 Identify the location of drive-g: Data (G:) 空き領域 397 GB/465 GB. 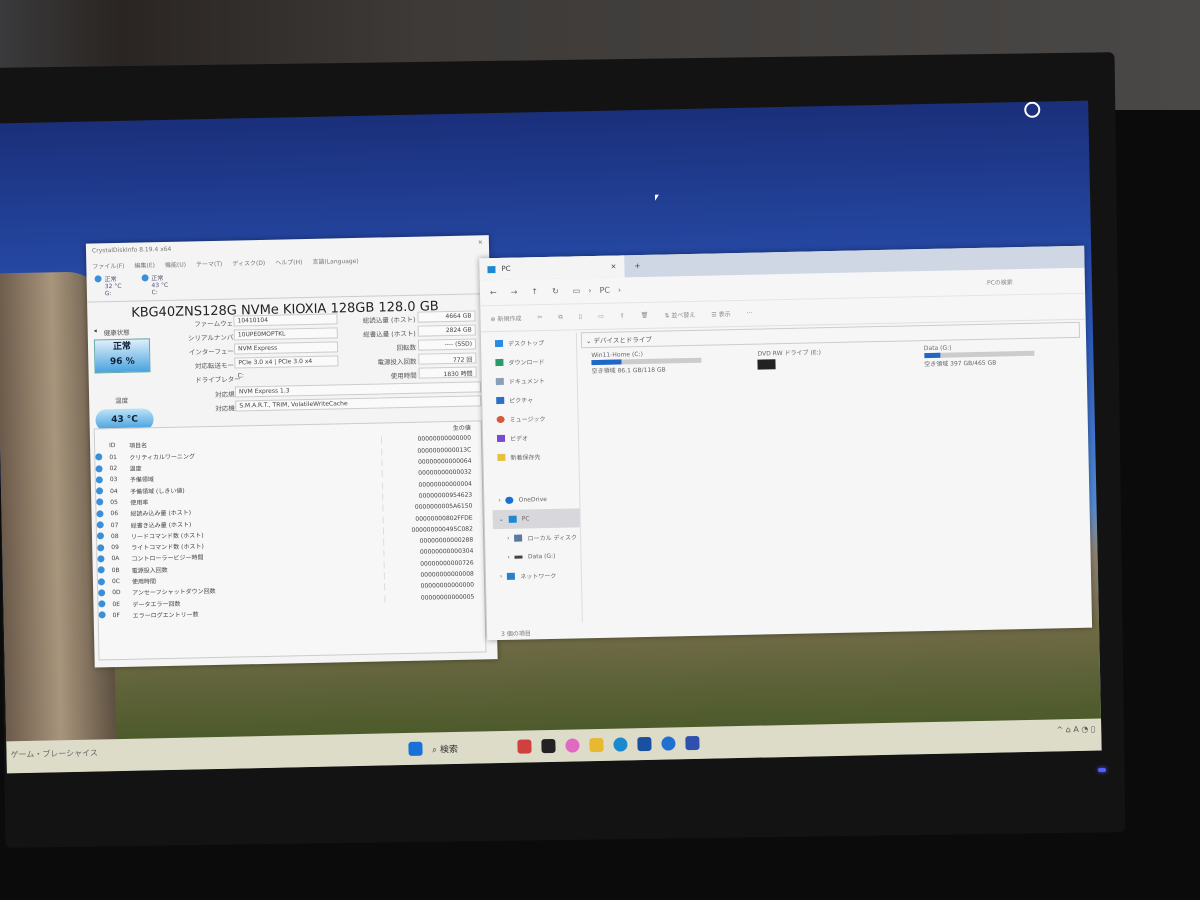
(997, 355).